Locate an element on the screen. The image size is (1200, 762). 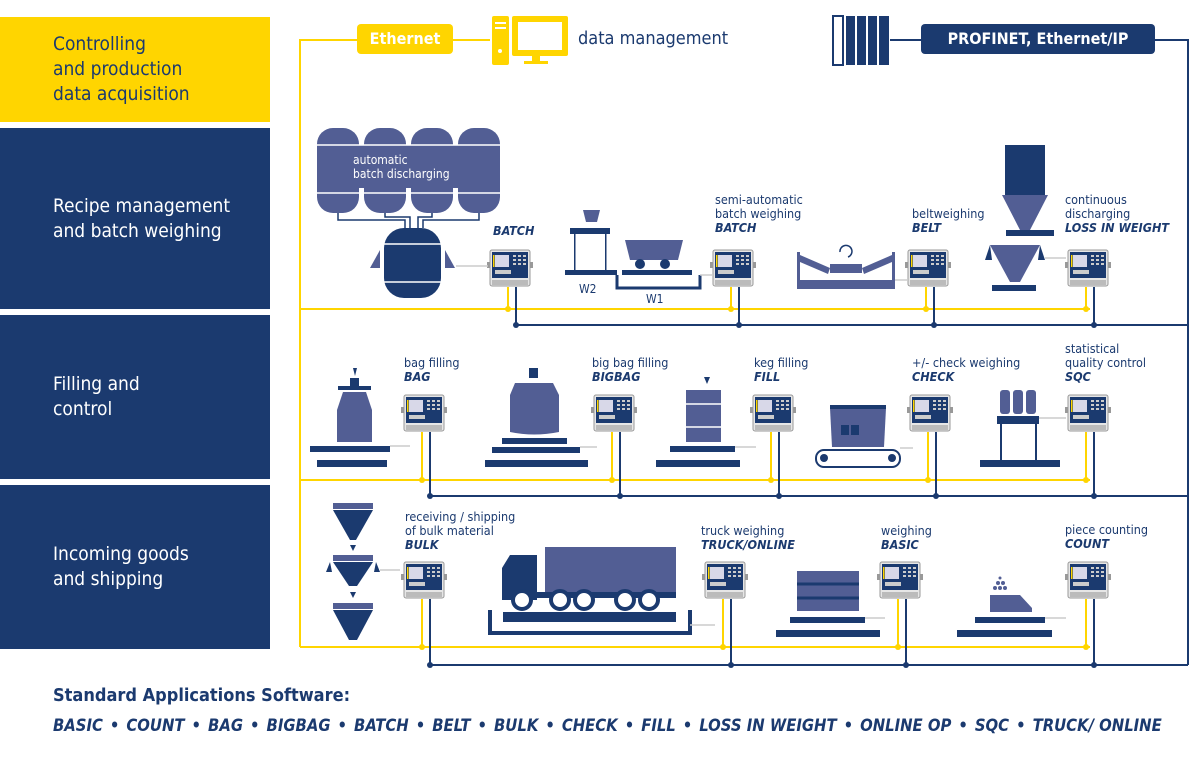
app-desc: piece counting is located at coordinates (1106, 529).